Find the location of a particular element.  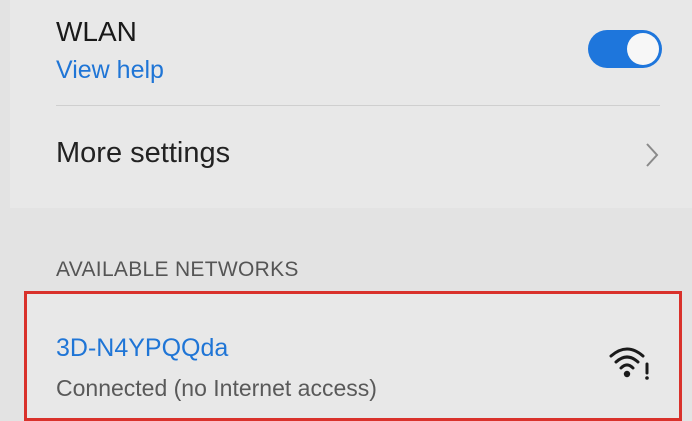

view-help-link: View help is located at coordinates (110, 70).